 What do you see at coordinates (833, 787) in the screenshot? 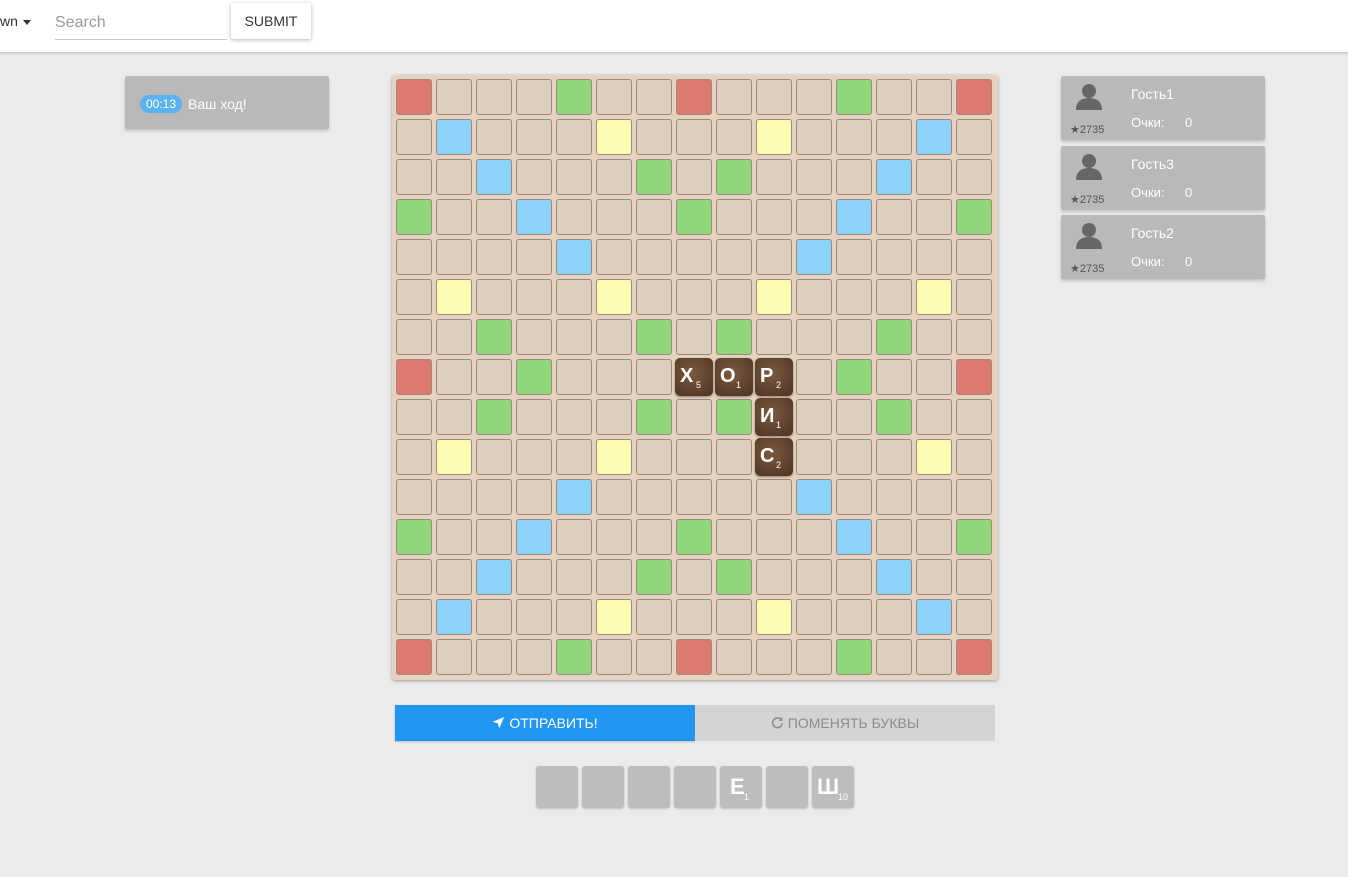
I see `rack-tile: Ш 10` at bounding box center [833, 787].